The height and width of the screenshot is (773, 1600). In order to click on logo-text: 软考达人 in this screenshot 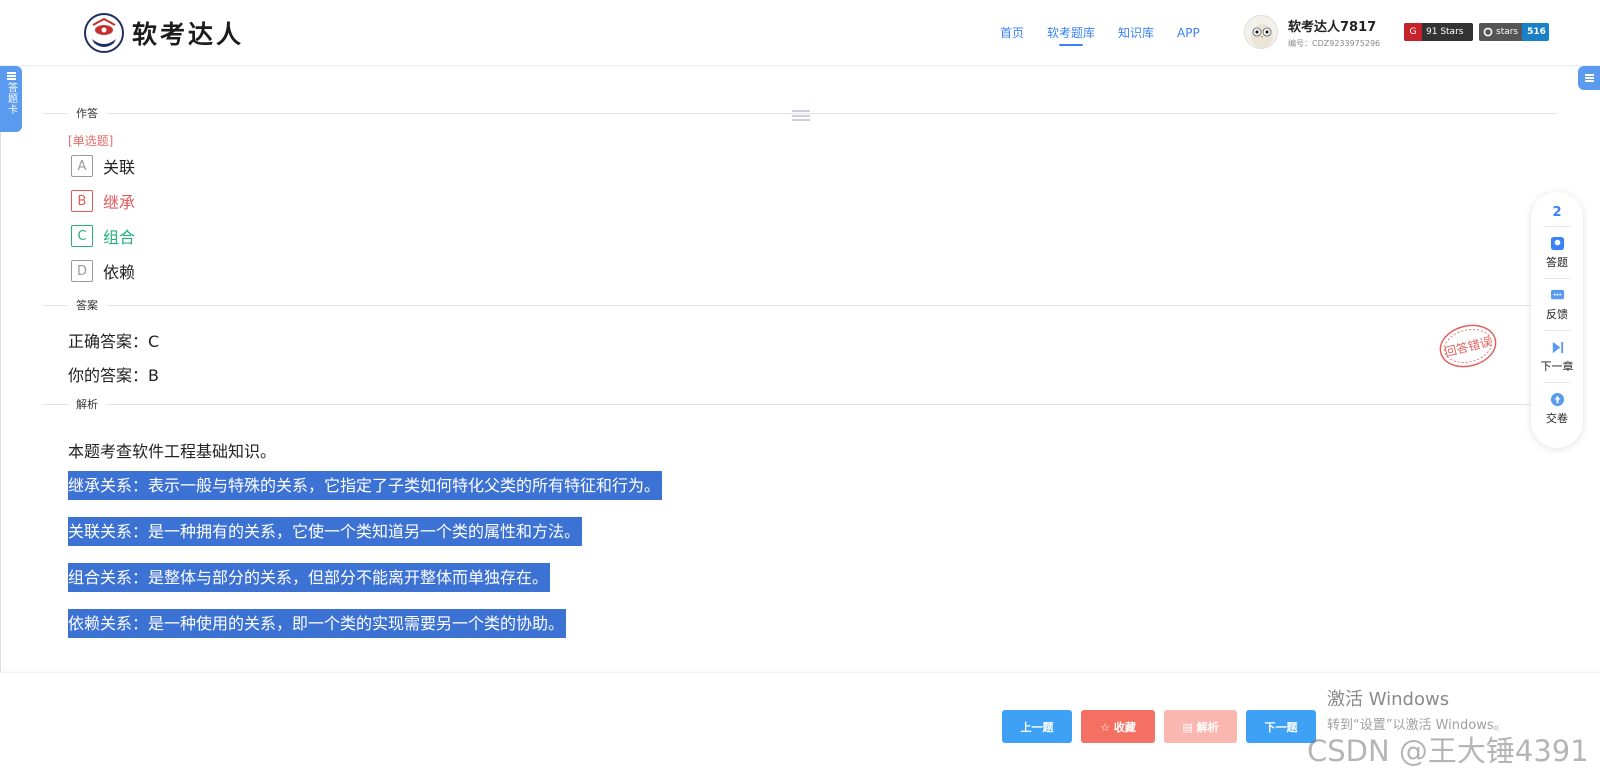, I will do `click(188, 34)`.